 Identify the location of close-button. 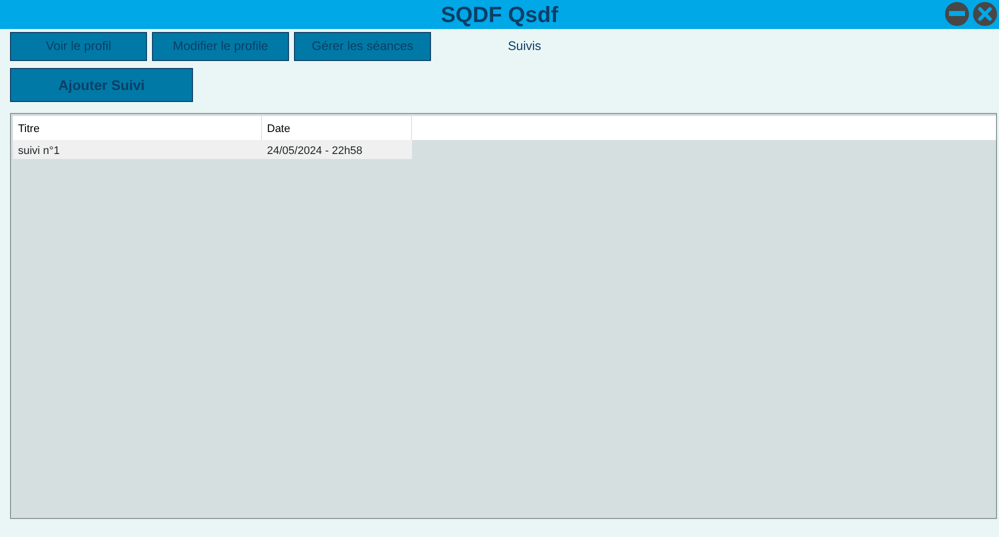
(985, 14).